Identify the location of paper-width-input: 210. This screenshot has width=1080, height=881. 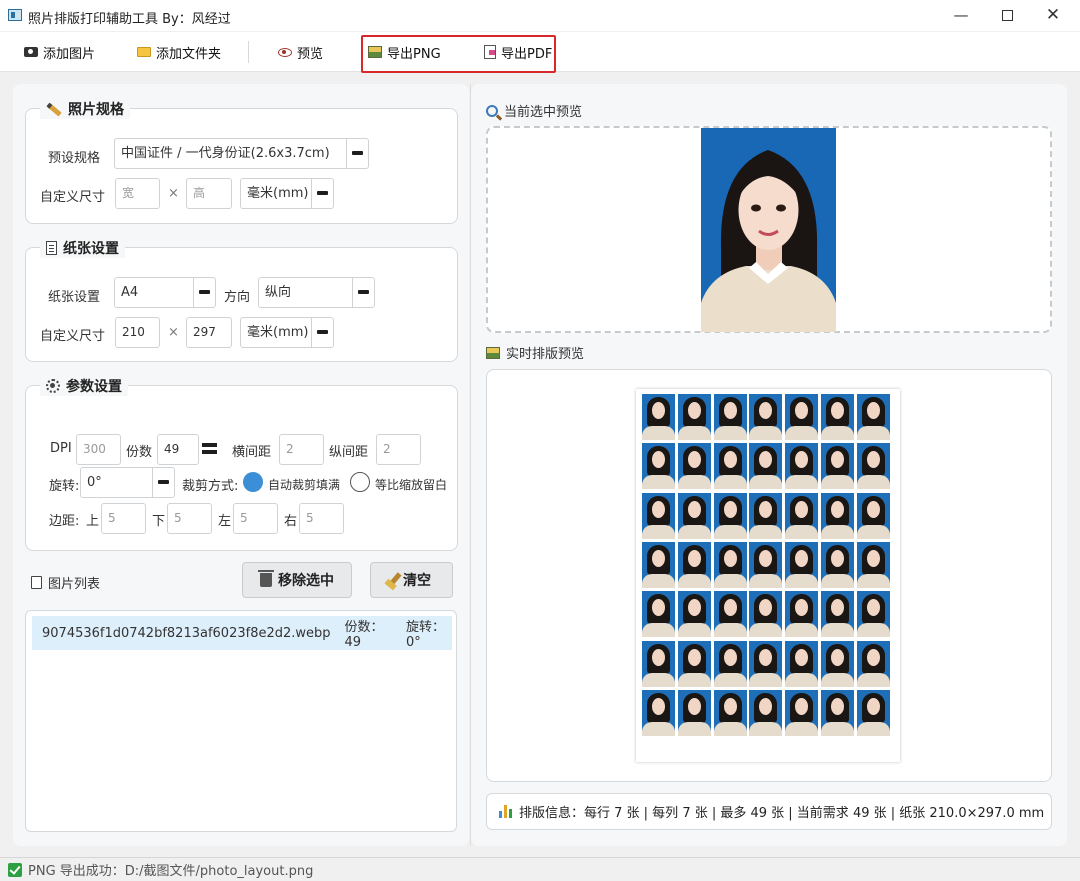
(137, 332).